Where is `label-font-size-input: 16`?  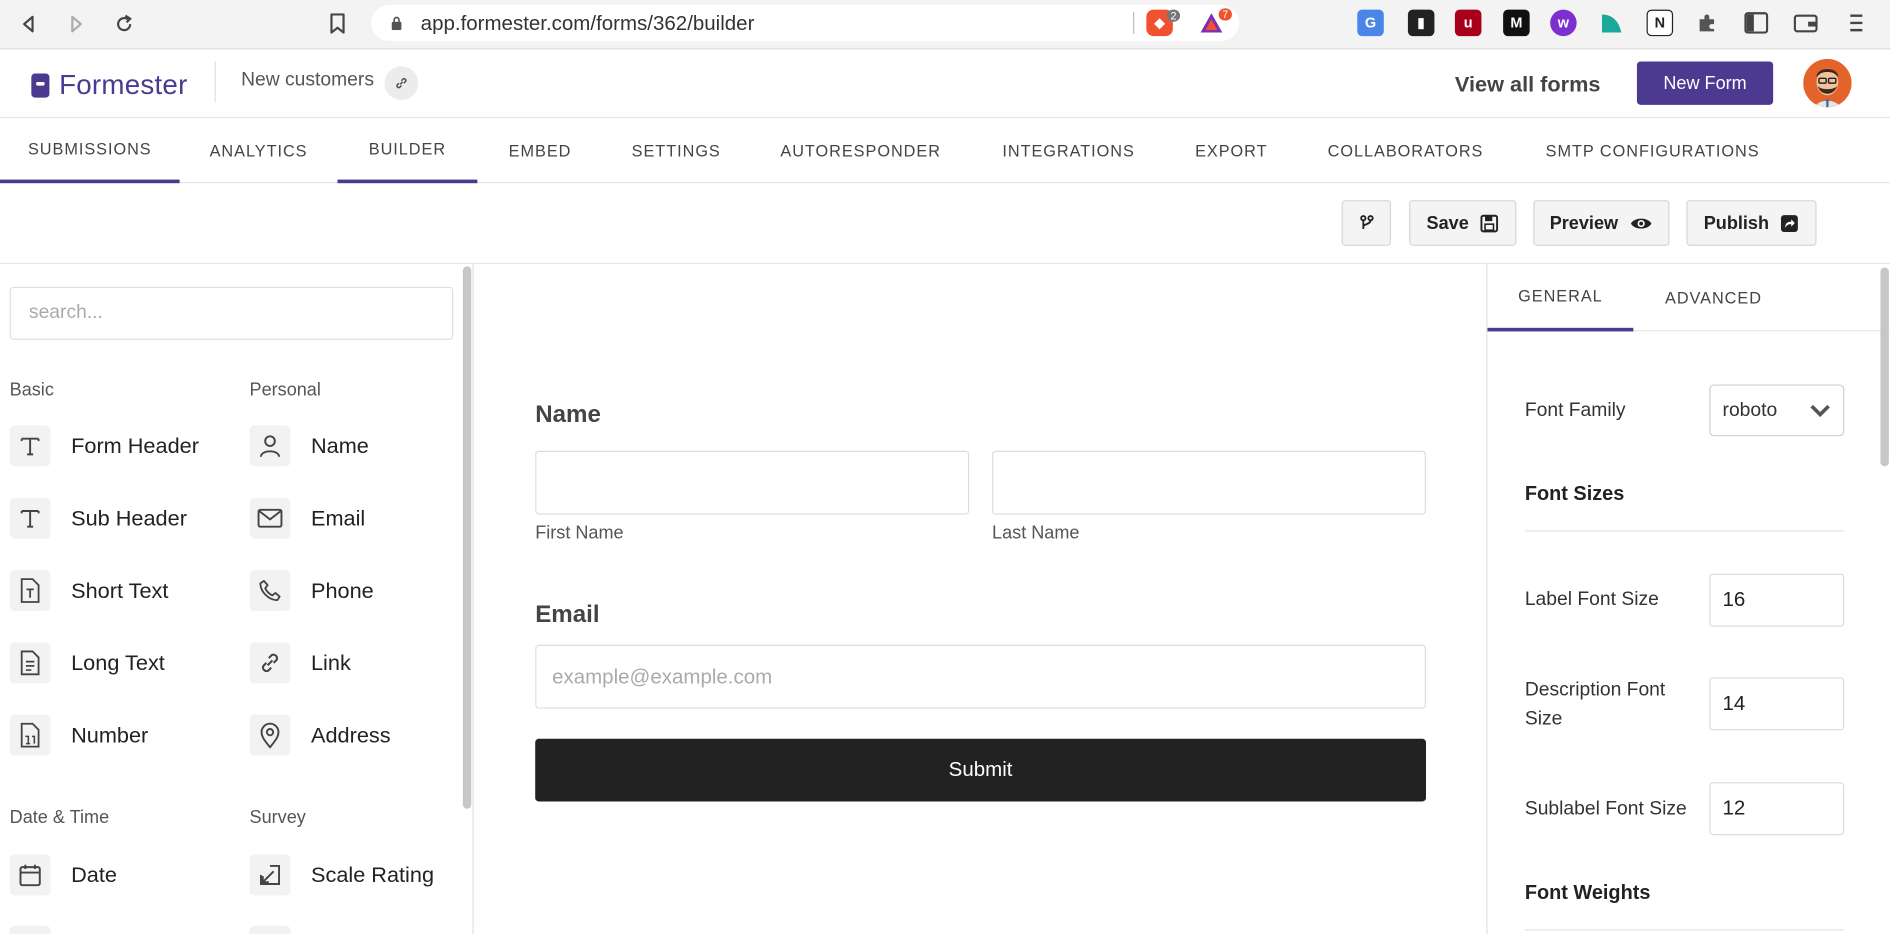
label-font-size-input: 16 is located at coordinates (1777, 600).